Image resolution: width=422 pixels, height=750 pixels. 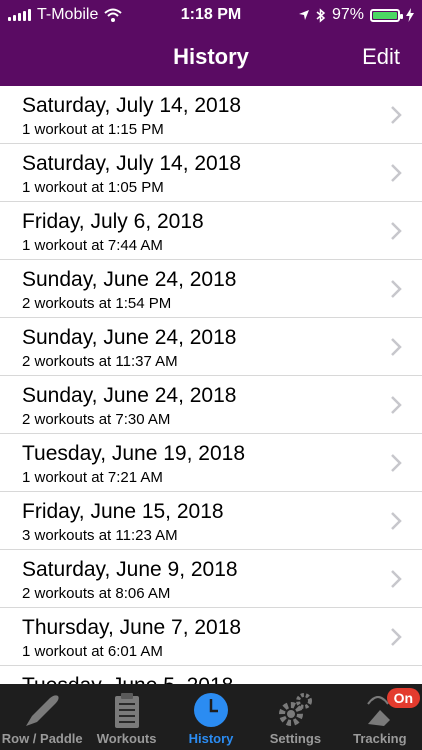 I want to click on history-row-summary: 1 workout at 6:01 AM, so click(x=92, y=651).